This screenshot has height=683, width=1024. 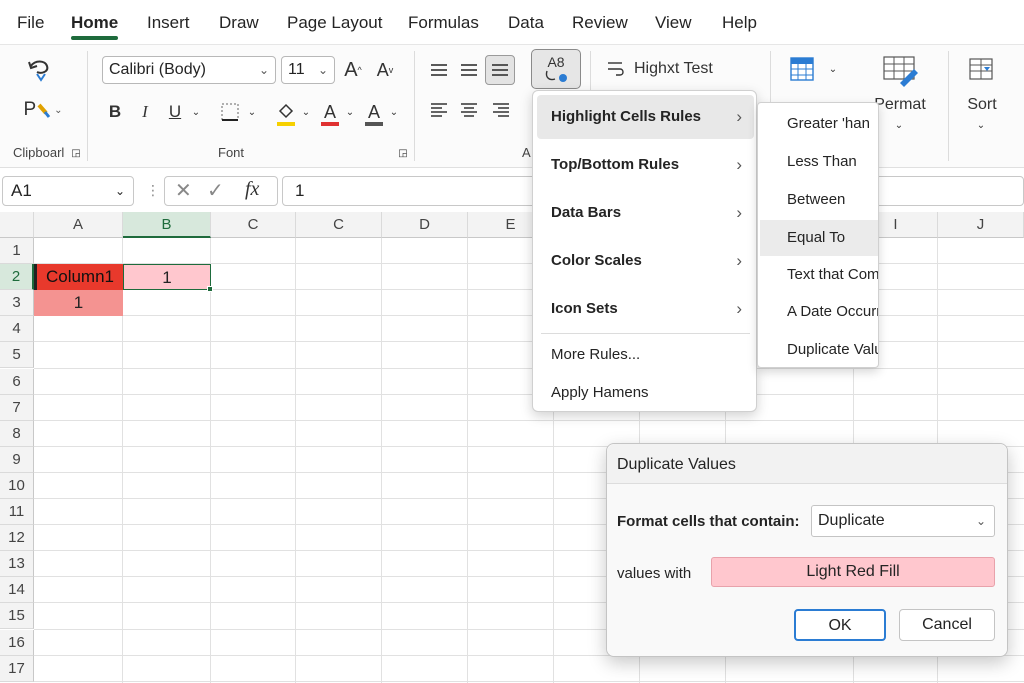 I want to click on chevron-right-icon: ›, so click(x=739, y=308).